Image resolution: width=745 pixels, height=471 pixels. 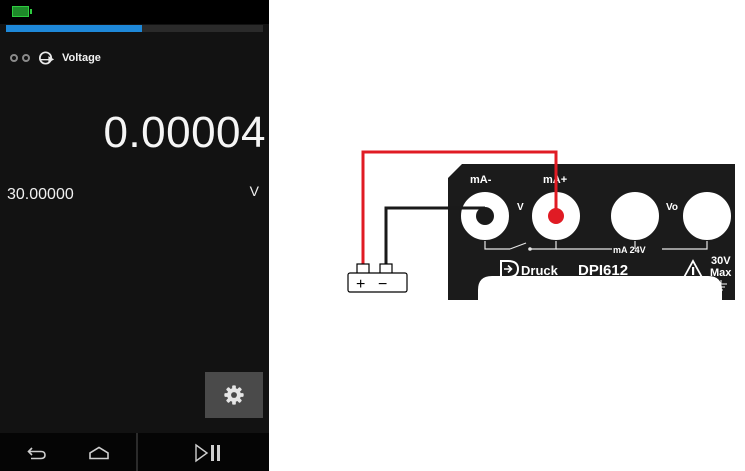 What do you see at coordinates (55, 58) in the screenshot?
I see `function-header: Voltage` at bounding box center [55, 58].